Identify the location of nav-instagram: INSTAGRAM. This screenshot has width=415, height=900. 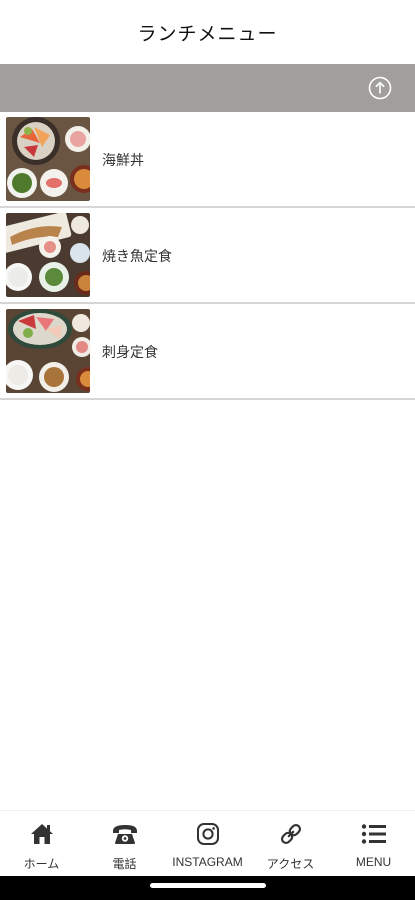
(207, 843).